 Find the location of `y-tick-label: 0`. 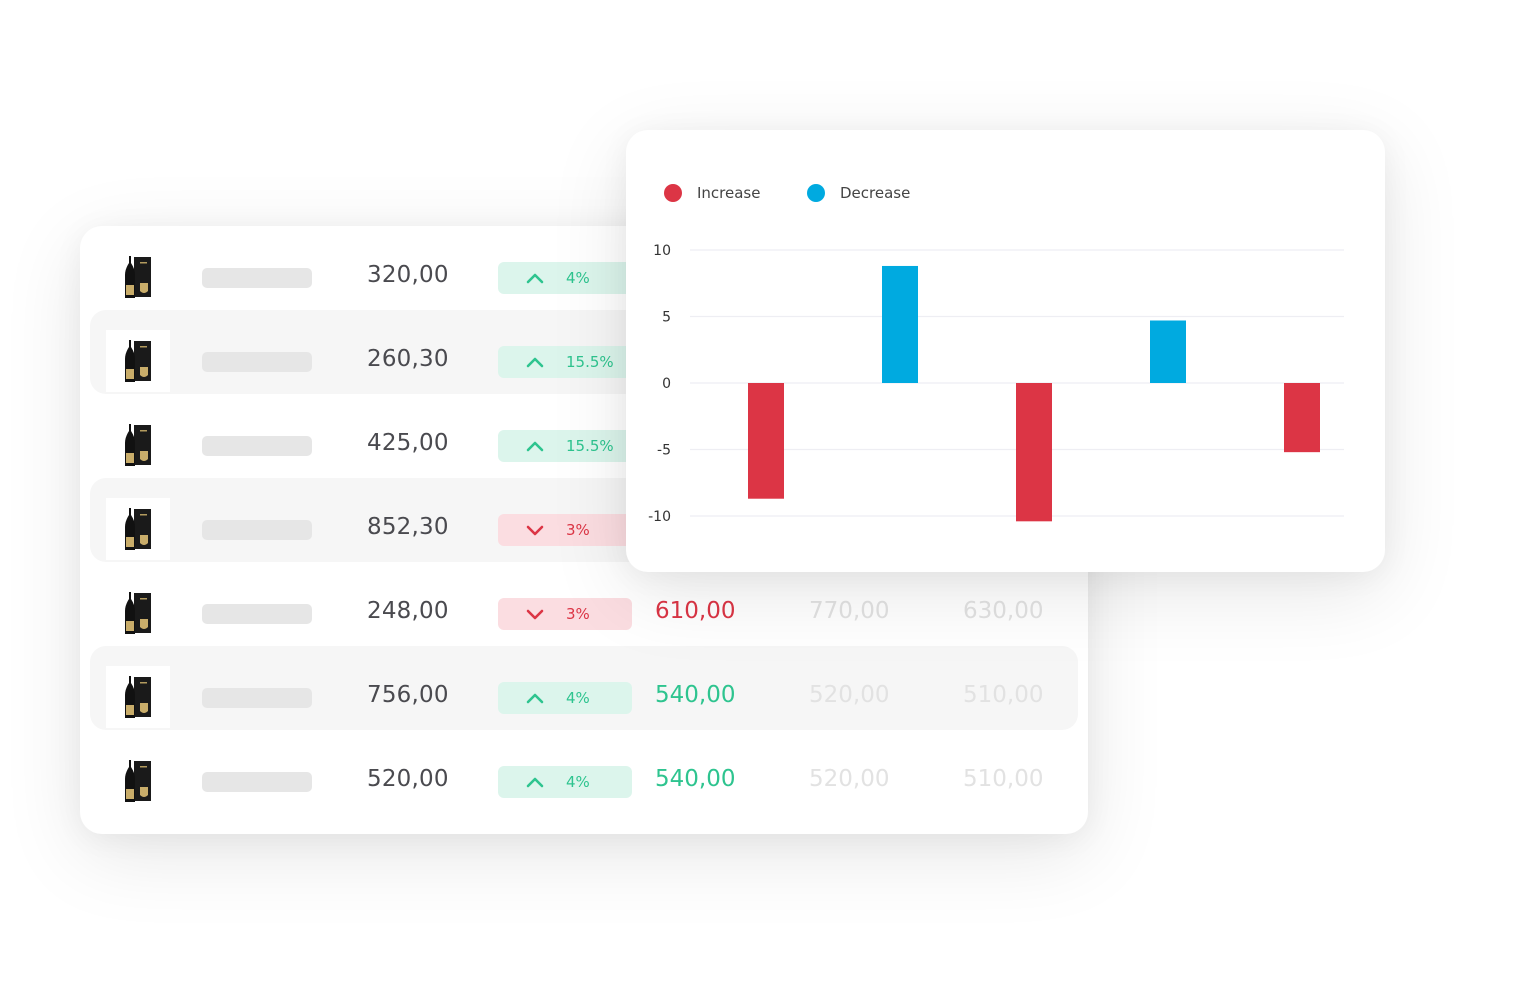

y-tick-label: 0 is located at coordinates (666, 384).